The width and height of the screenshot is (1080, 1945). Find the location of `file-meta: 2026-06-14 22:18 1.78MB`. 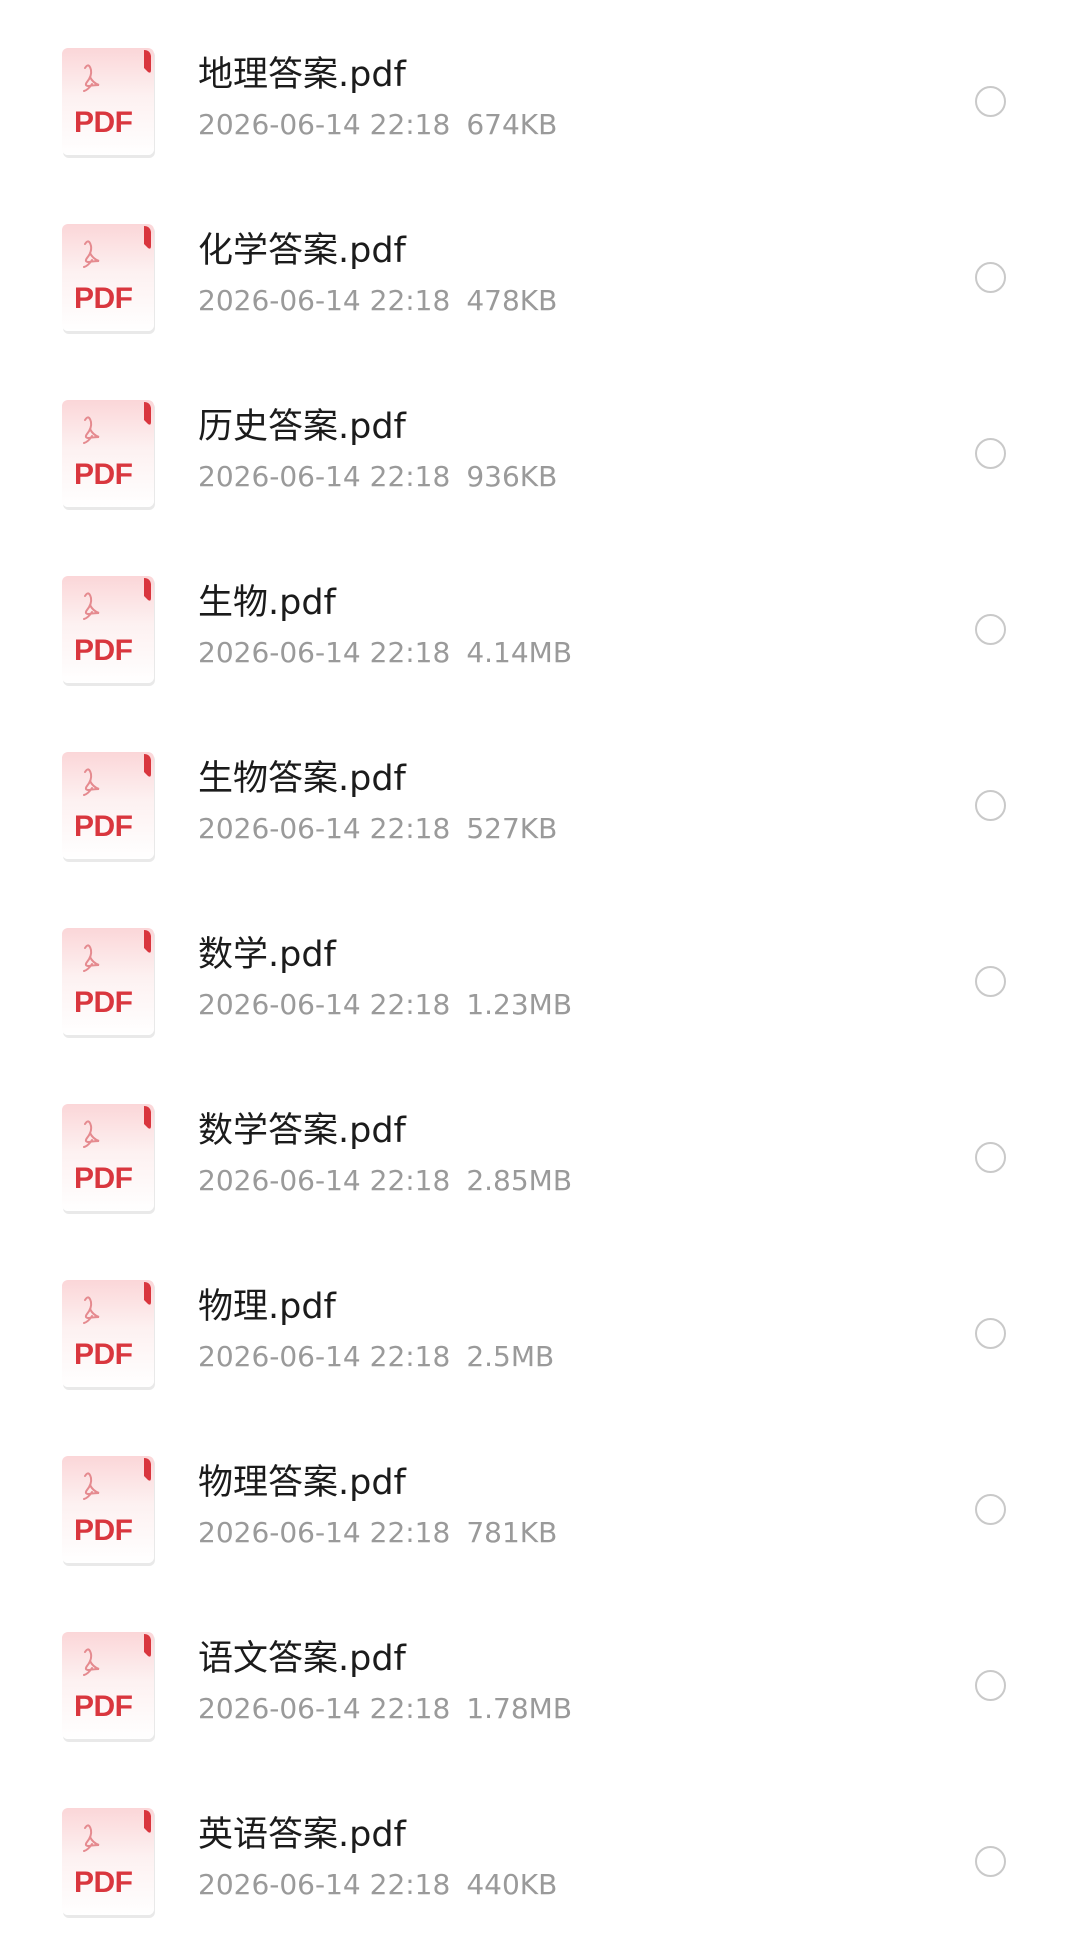

file-meta: 2026-06-14 22:18 1.78MB is located at coordinates (385, 1709).